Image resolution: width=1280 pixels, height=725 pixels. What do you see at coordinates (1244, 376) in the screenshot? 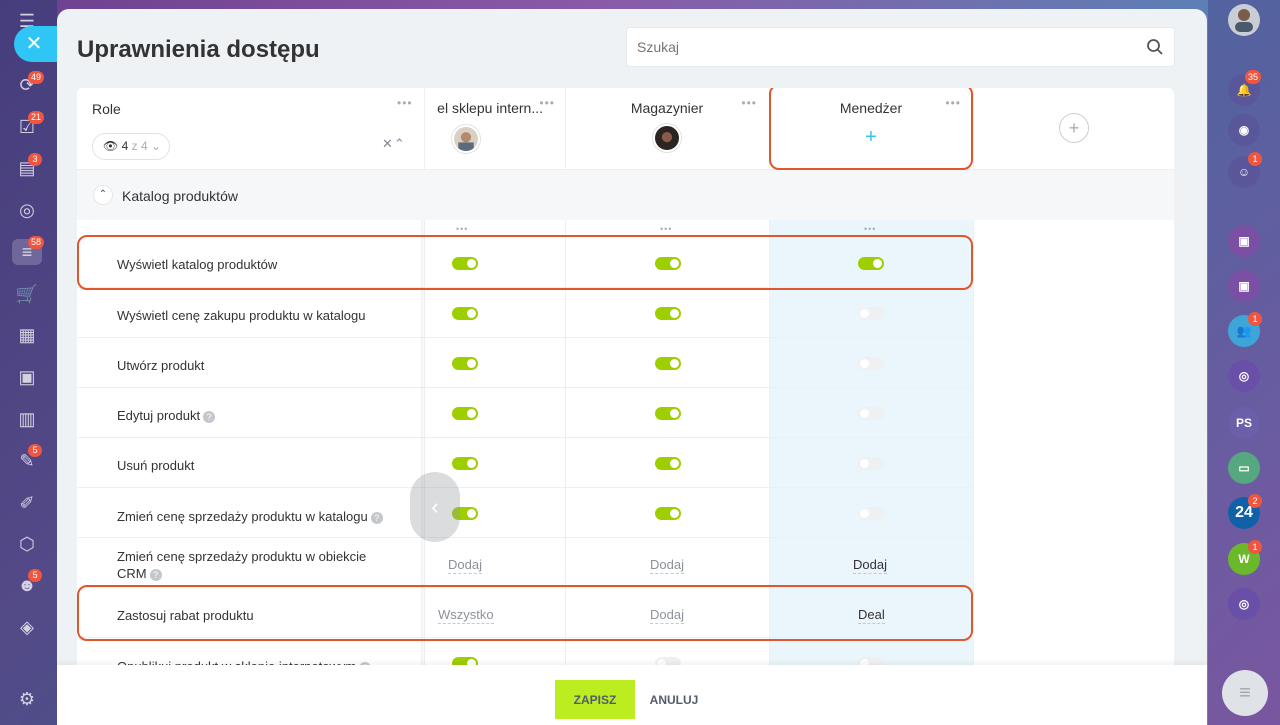
I see `copilot-icon: ◎` at bounding box center [1244, 376].